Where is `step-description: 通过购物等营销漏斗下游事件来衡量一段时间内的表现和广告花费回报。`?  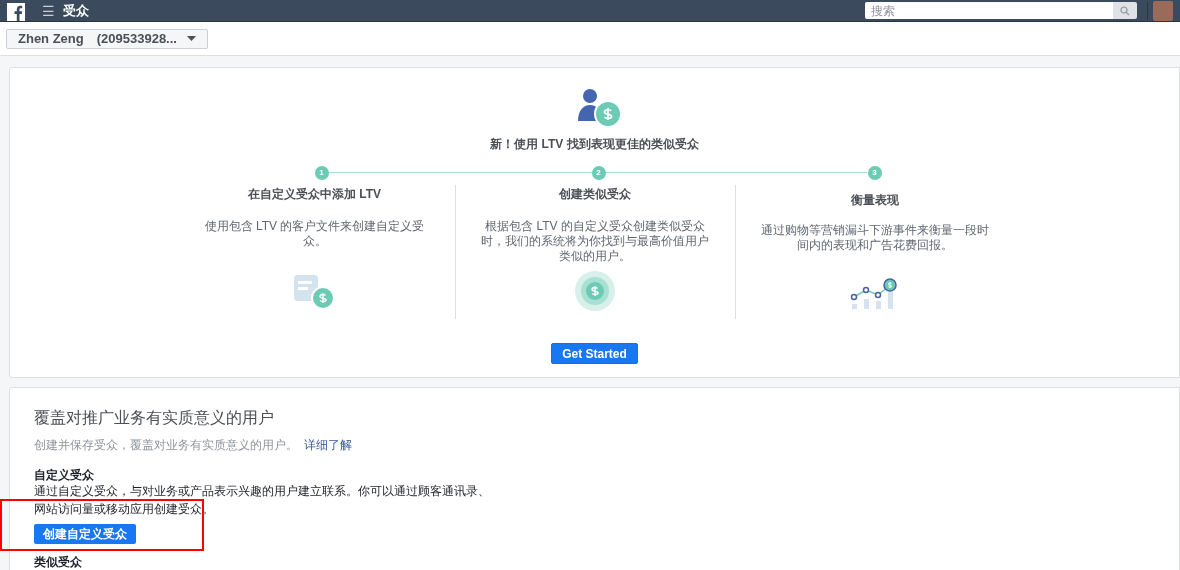 step-description: 通过购物等营销漏斗下游事件来衡量一段时间内的表现和广告花费回报。 is located at coordinates (875, 238).